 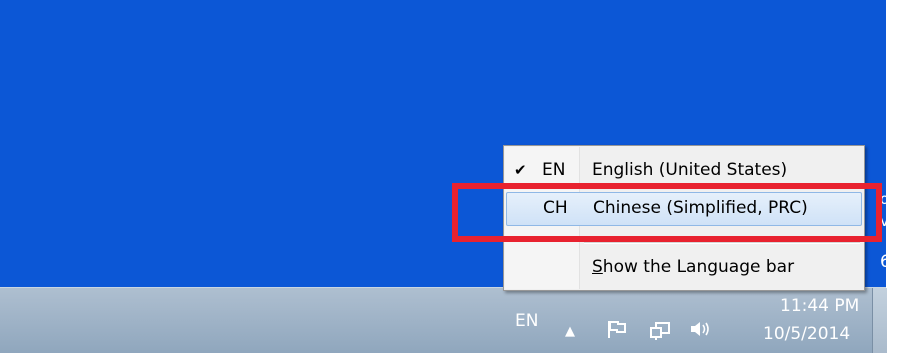 I want to click on language-code: EN, so click(x=554, y=170).